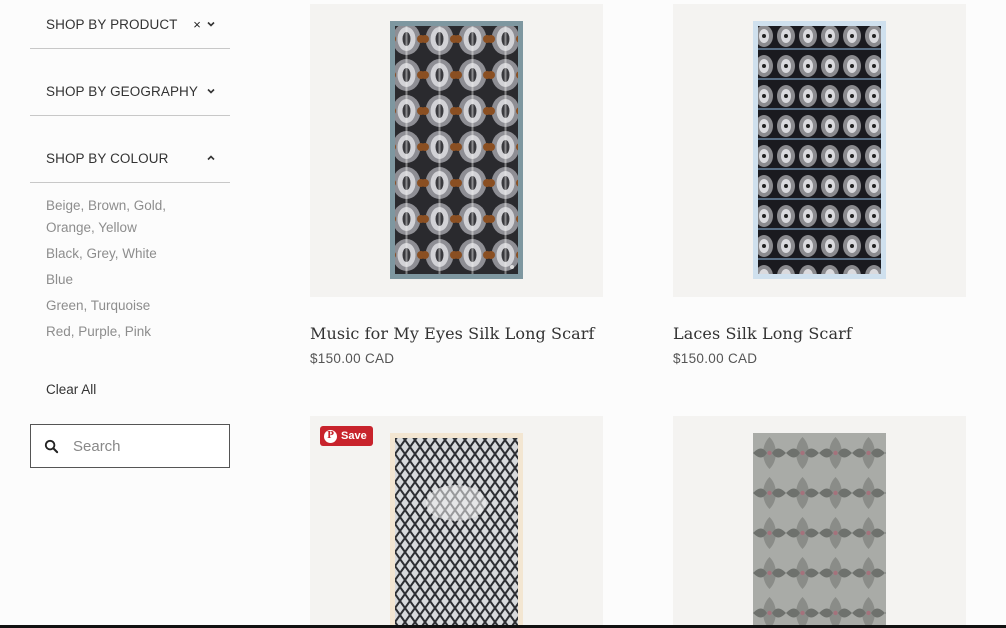 This screenshot has width=1006, height=628. I want to click on product-card: P Save, so click(456, 522).